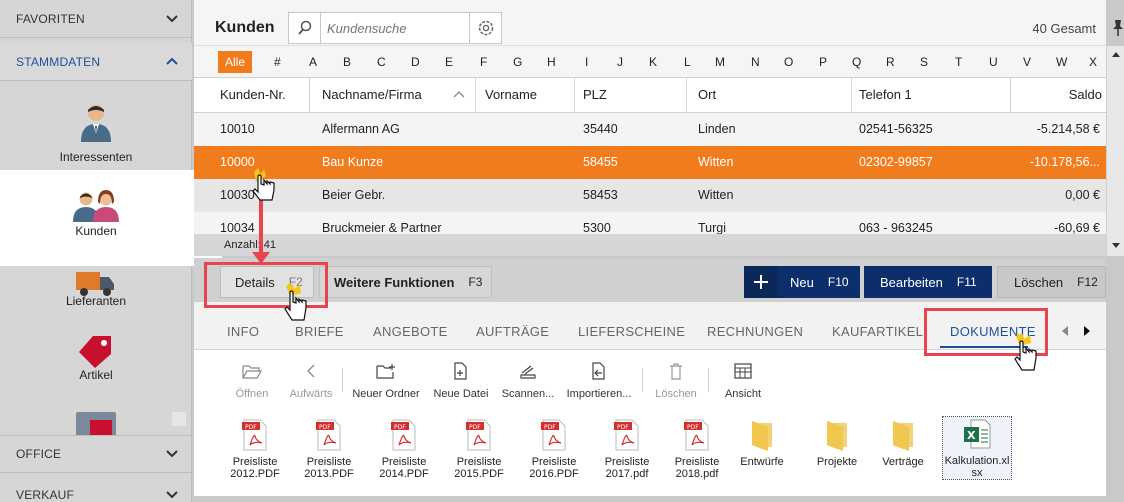 This screenshot has height=502, width=1124. Describe the element at coordinates (1061, 62) in the screenshot. I see `letter-filter: W` at that location.